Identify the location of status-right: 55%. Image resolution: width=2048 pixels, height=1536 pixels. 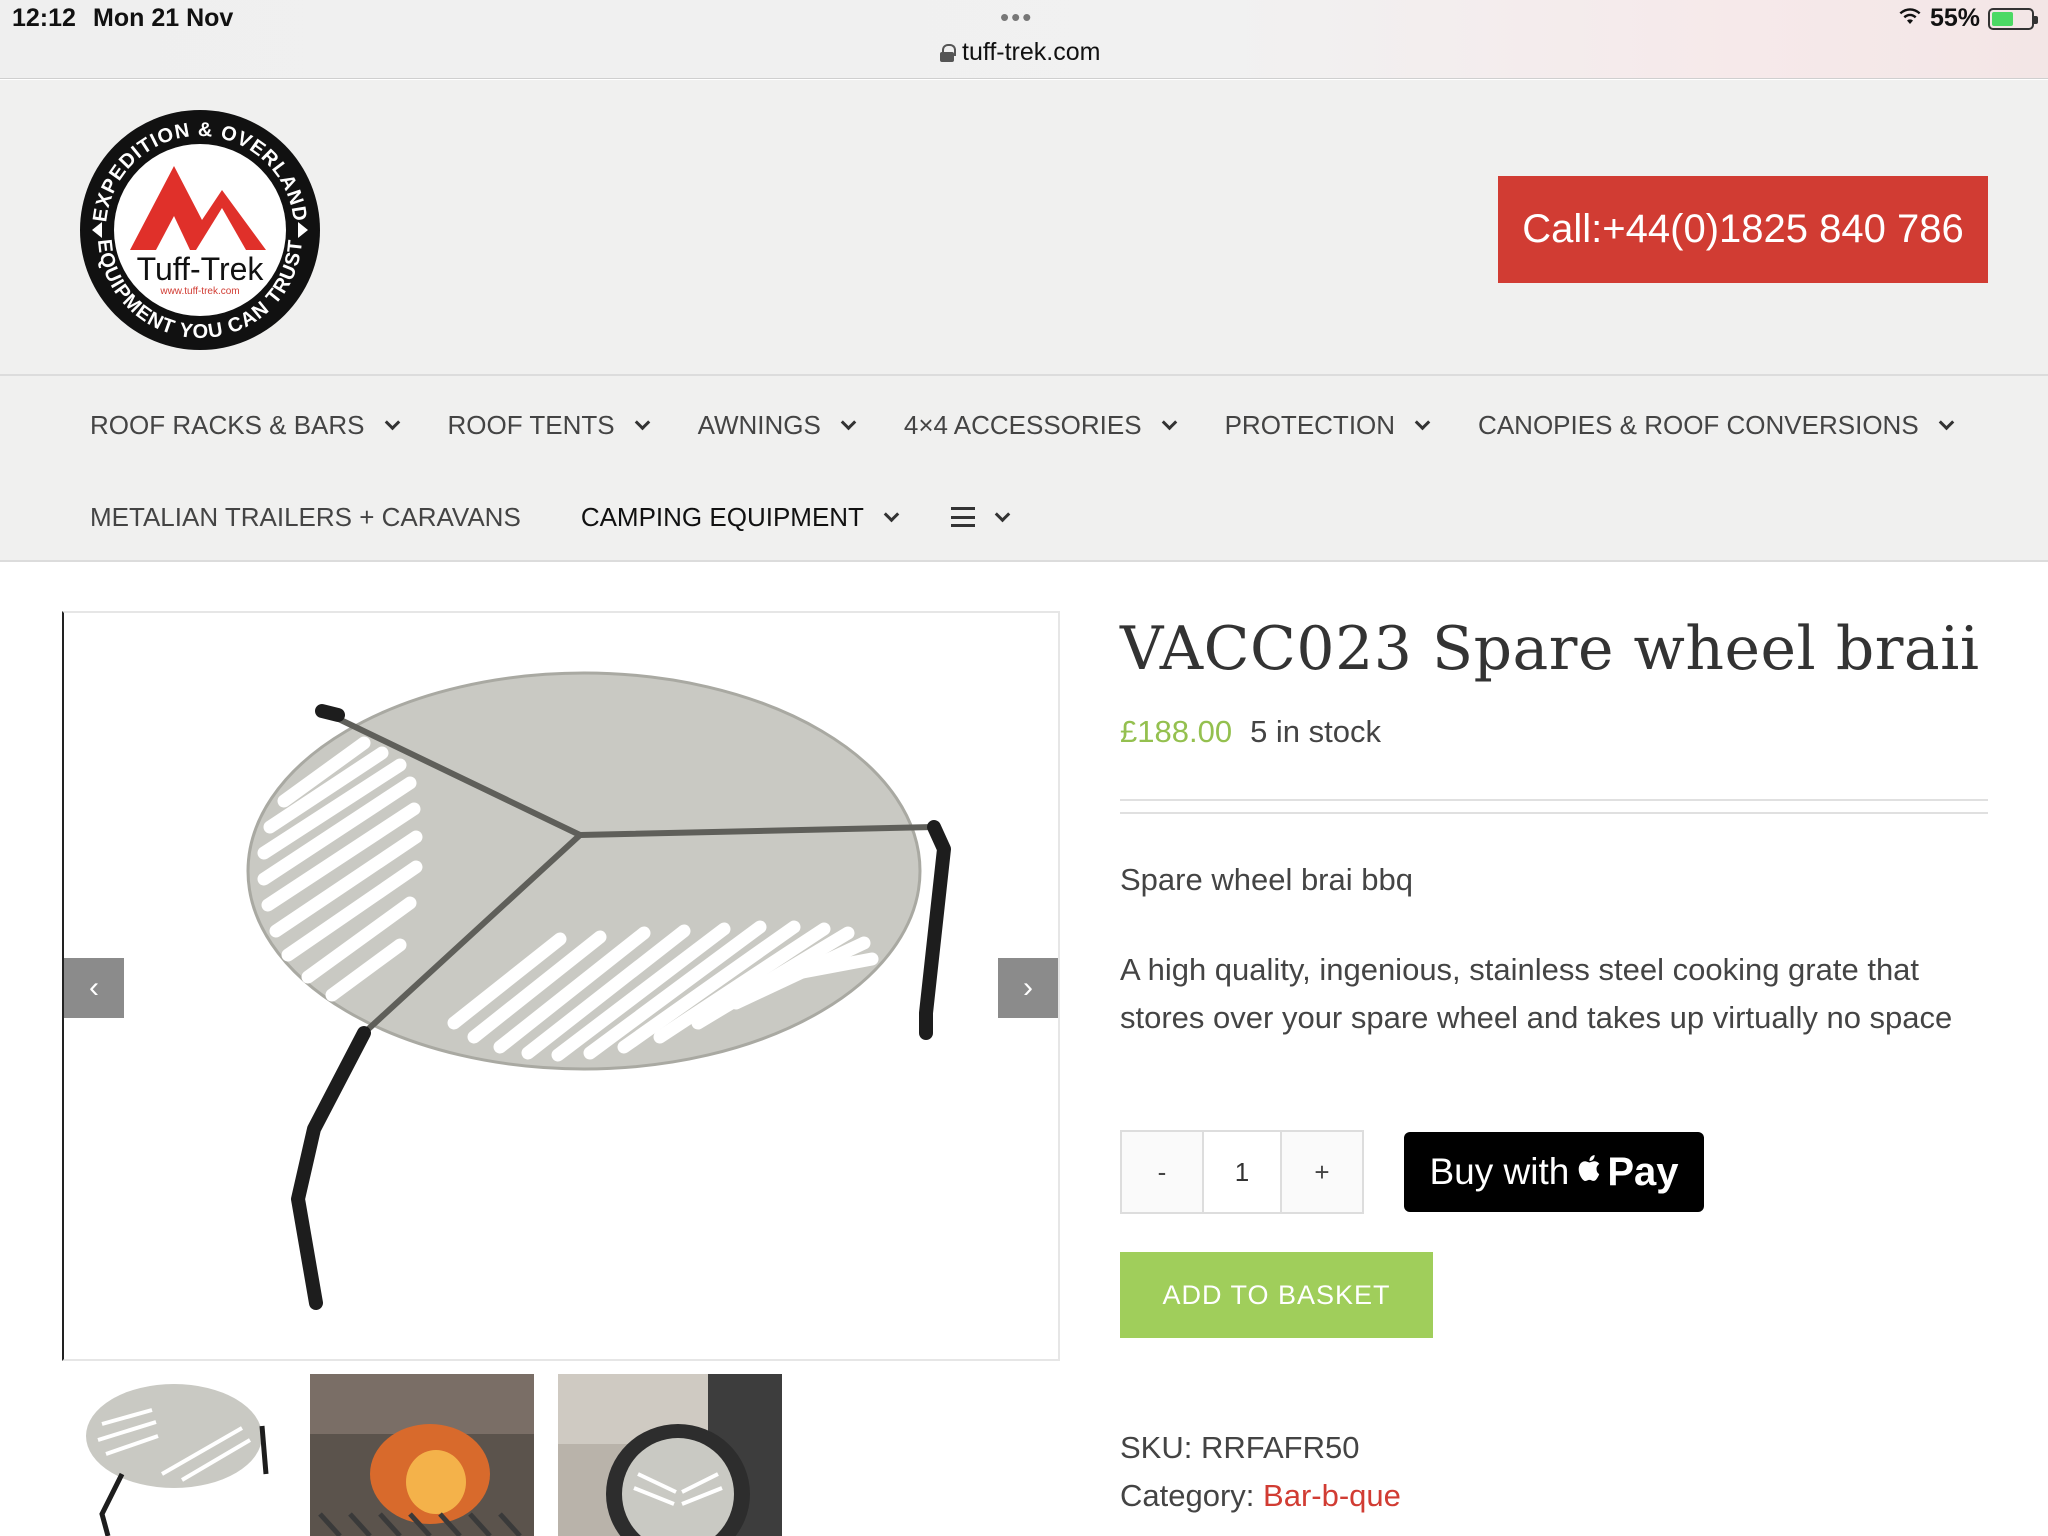
(1968, 18).